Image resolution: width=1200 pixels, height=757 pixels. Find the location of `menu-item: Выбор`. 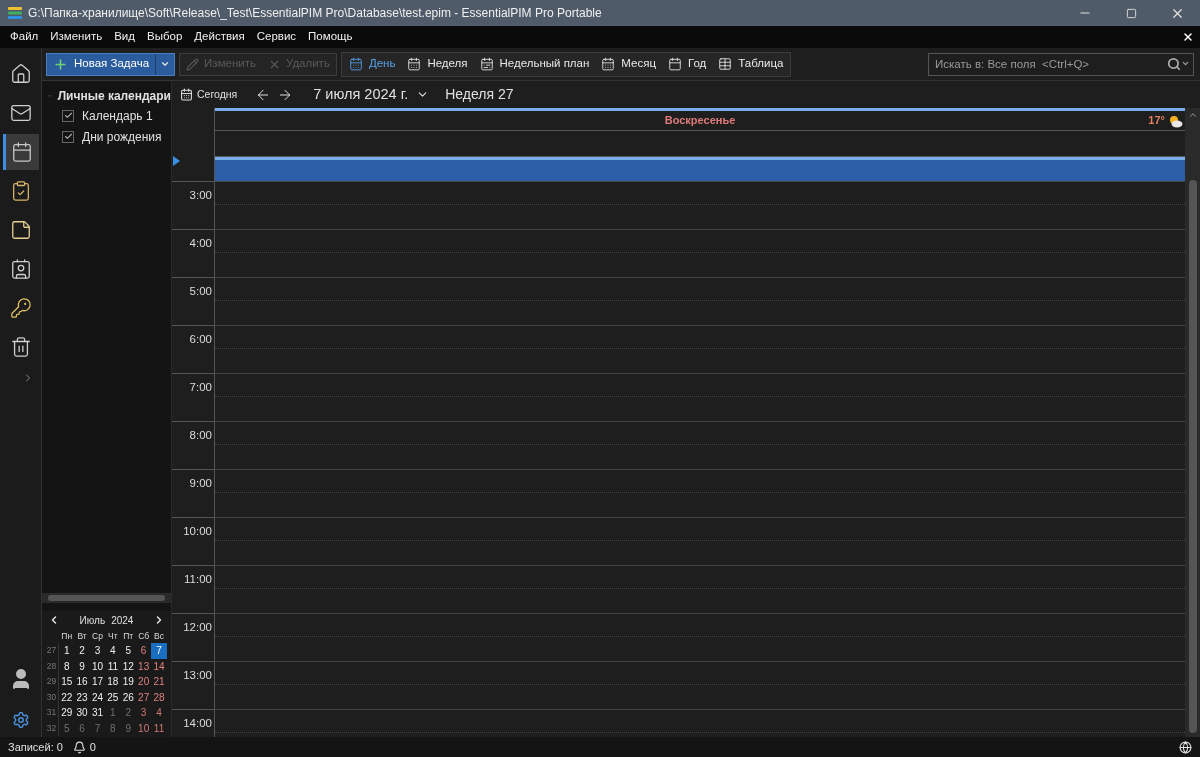

menu-item: Выбор is located at coordinates (164, 37).